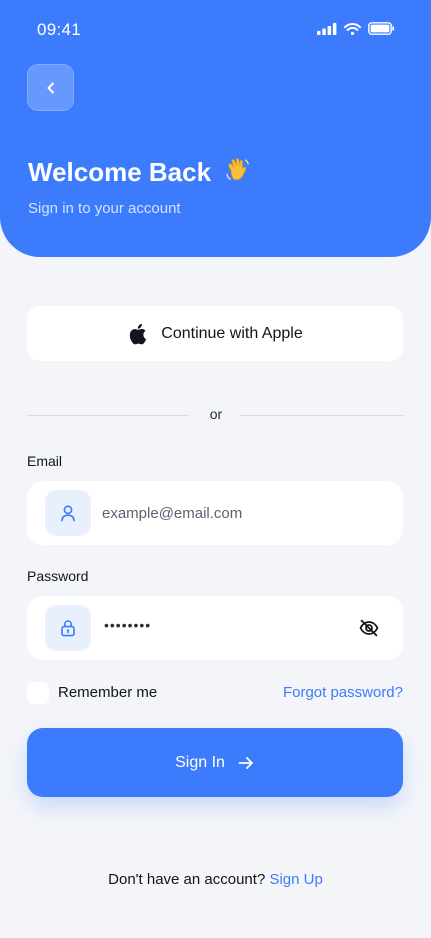 This screenshot has width=431, height=938. I want to click on password-field-container: ••••••••, so click(215, 628).